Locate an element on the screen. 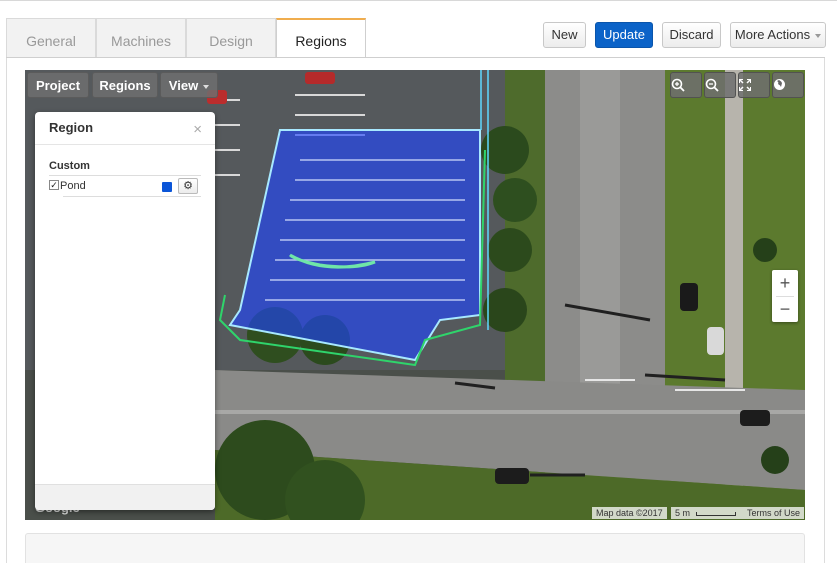 This screenshot has height=563, width=837. view-menu-button: View is located at coordinates (189, 85).